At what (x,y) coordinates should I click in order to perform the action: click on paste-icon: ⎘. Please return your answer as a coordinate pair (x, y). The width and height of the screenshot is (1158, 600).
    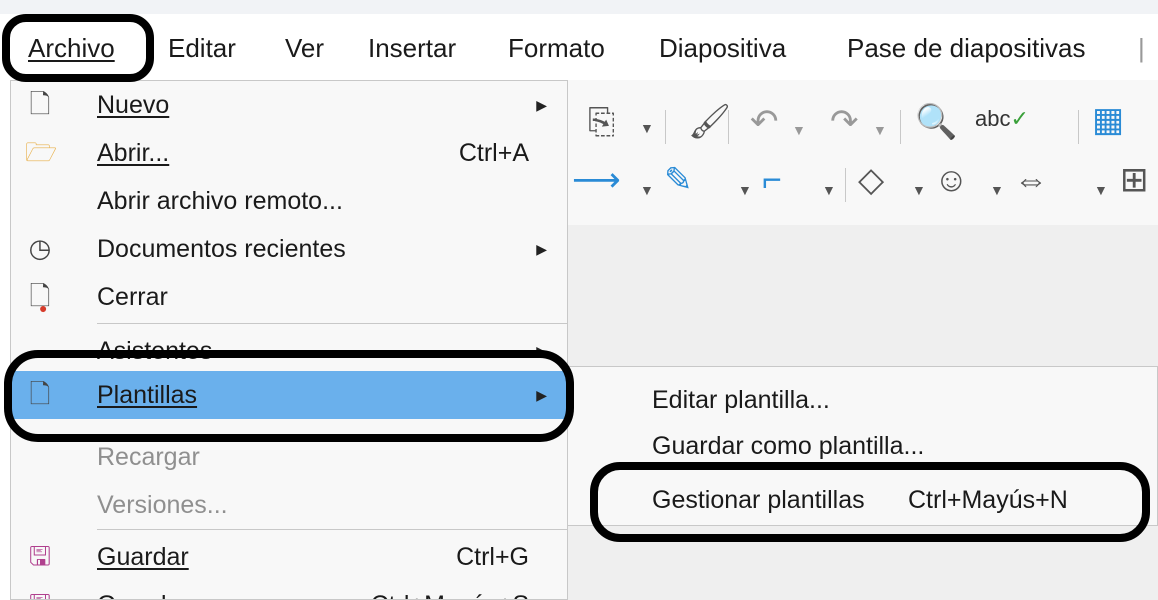
    Looking at the image, I should click on (601, 122).